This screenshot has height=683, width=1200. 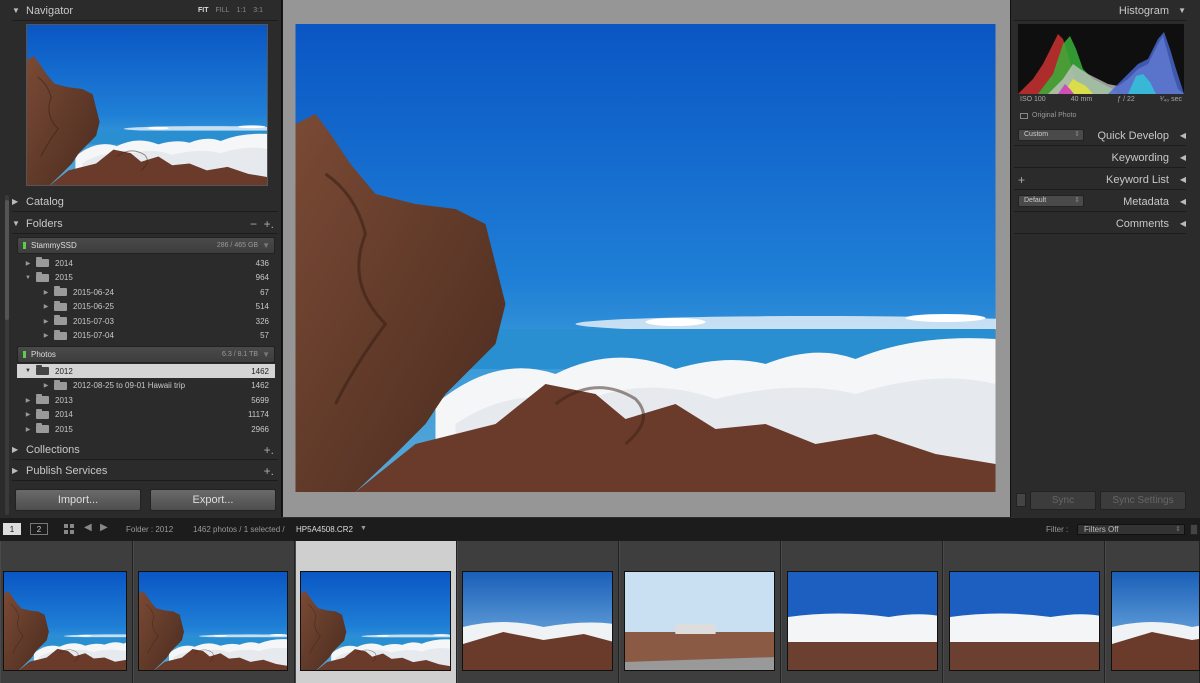 I want to click on quick-develop-header: Custom Quick Develop ◀, so click(x=1100, y=136).